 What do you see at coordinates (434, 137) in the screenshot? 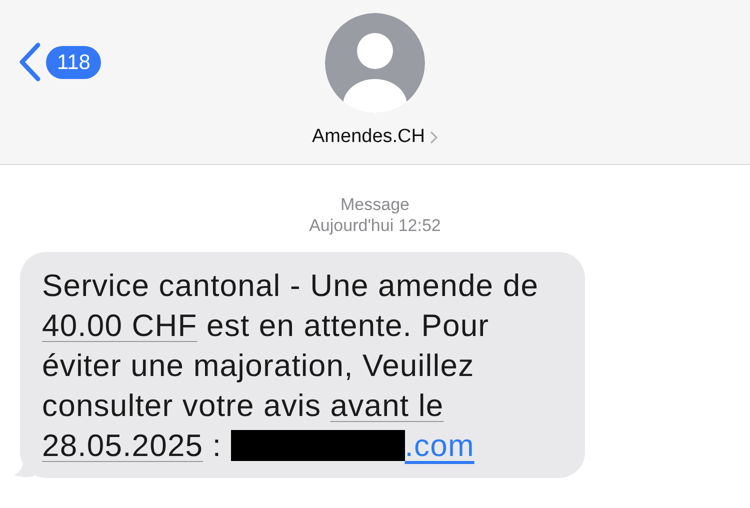
I see `chevron-icon` at bounding box center [434, 137].